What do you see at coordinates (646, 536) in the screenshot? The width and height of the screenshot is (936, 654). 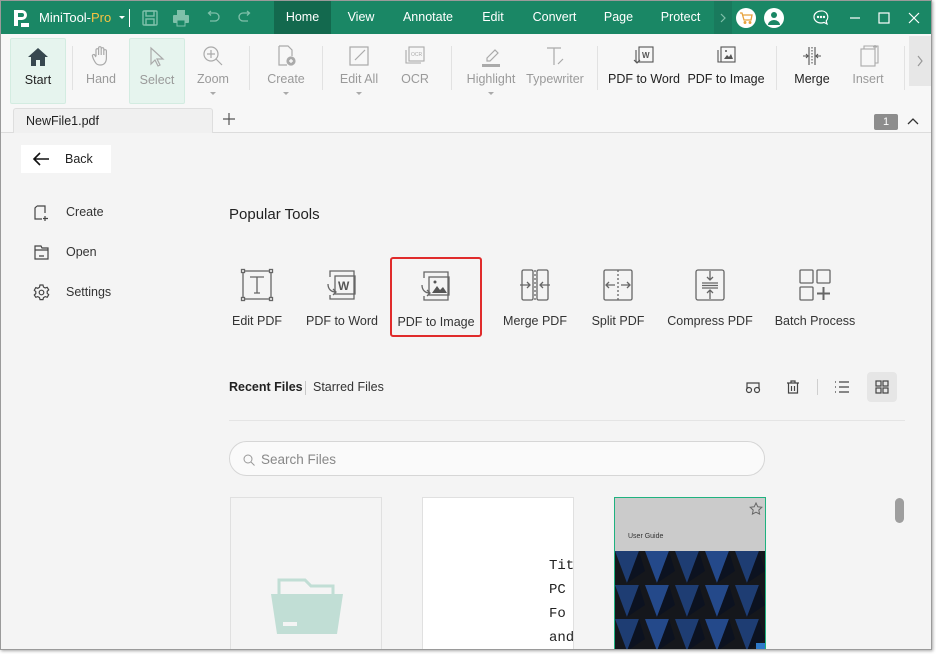 I see `cover-title: User Guide` at bounding box center [646, 536].